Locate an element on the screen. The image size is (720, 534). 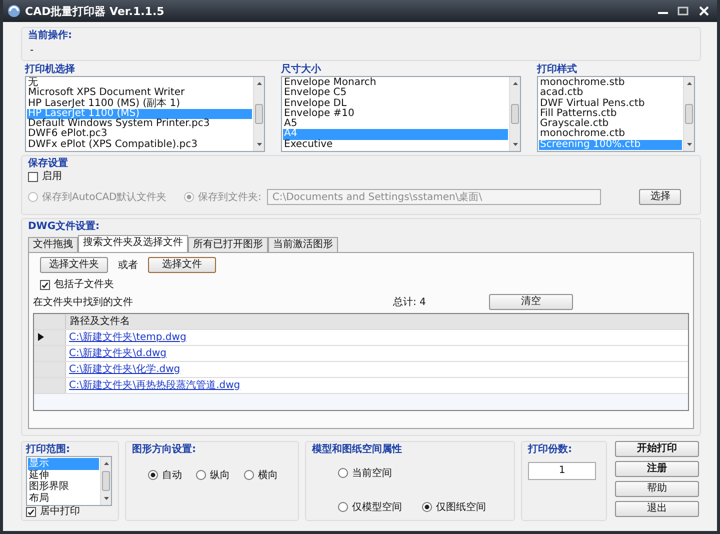
file-link: C:\新建文件夹\temp.dwg is located at coordinates (127, 337).